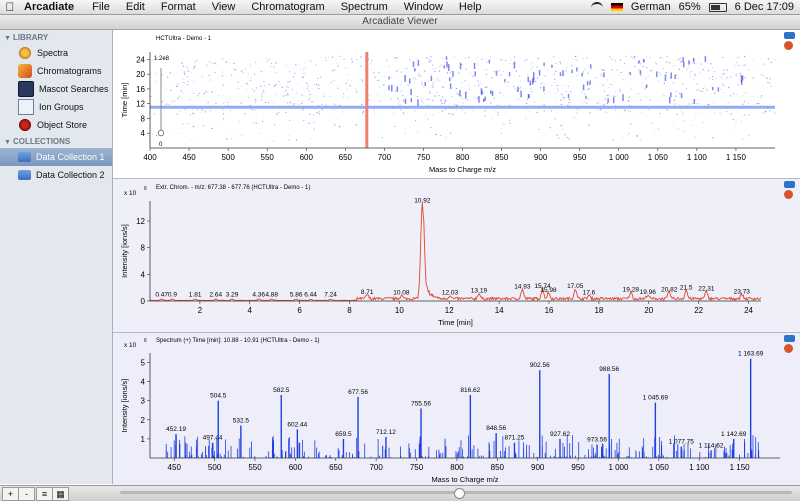 The height and width of the screenshot is (501, 800). What do you see at coordinates (271, 295) in the screenshot?
I see `peak-label: 4.88` at bounding box center [271, 295].